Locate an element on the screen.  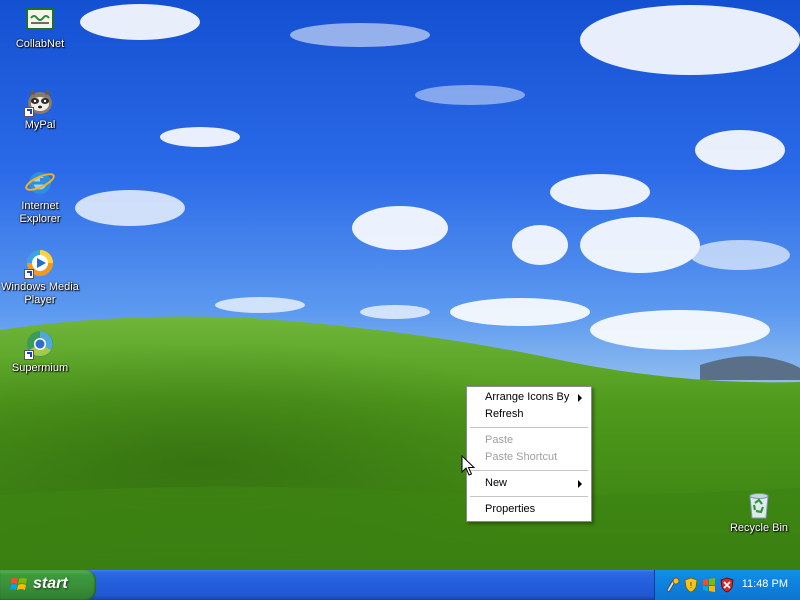
taskbar-clock: 11:48 PM is located at coordinates (765, 584).